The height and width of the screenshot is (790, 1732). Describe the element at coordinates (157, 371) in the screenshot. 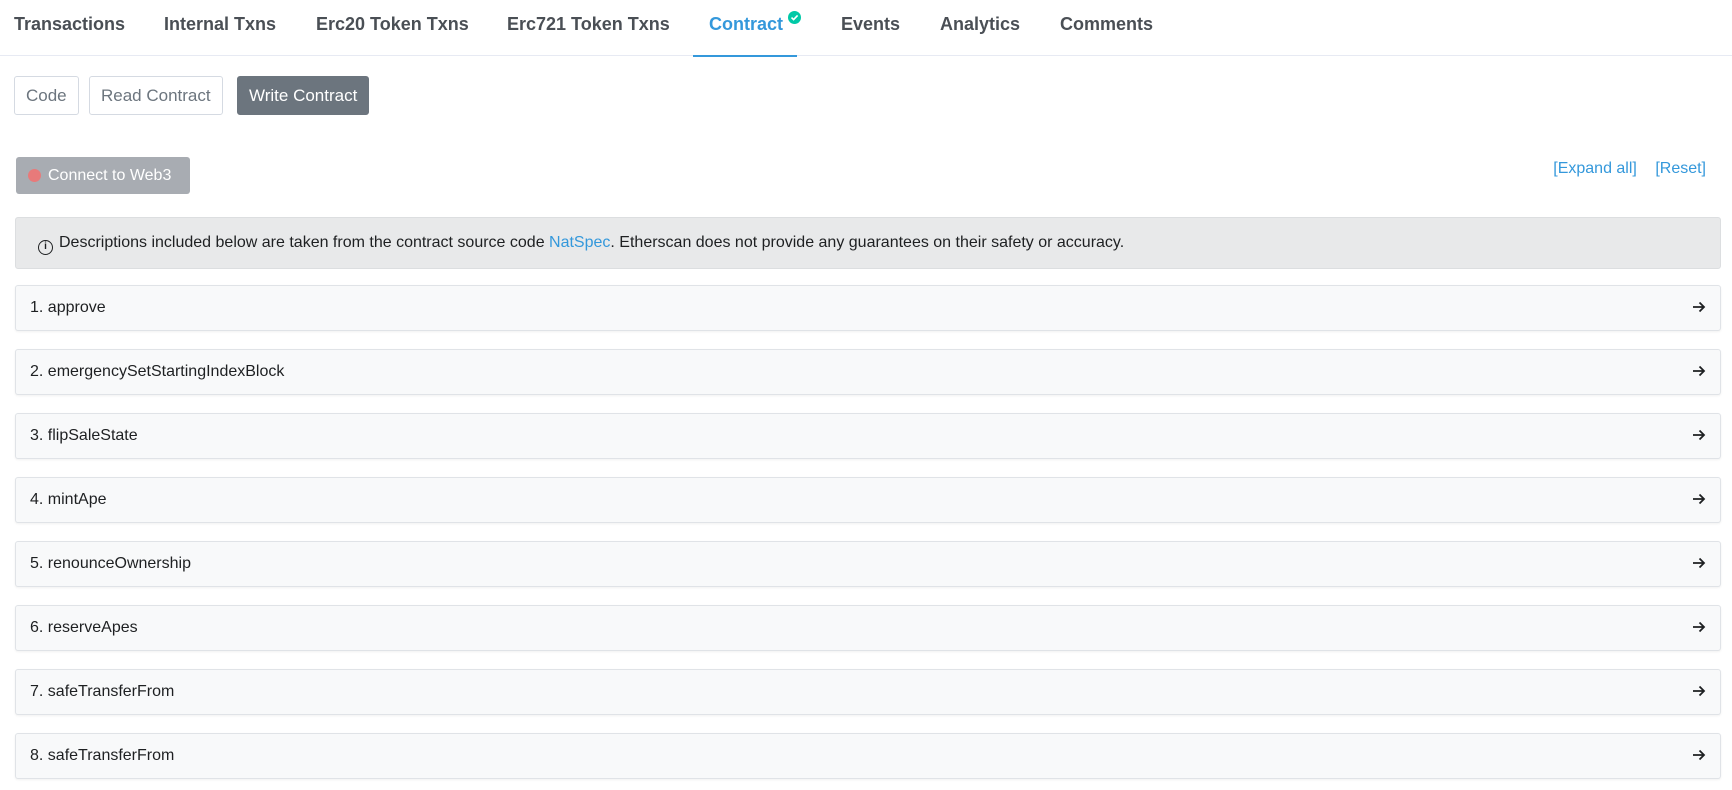

I see `function-label: 2. emergencySetStartingIndexBlock` at that location.